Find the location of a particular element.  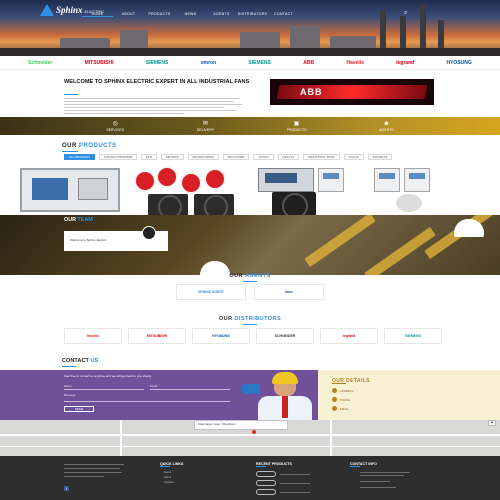

team-heading: OUR TEAM is located at coordinates (78, 220).